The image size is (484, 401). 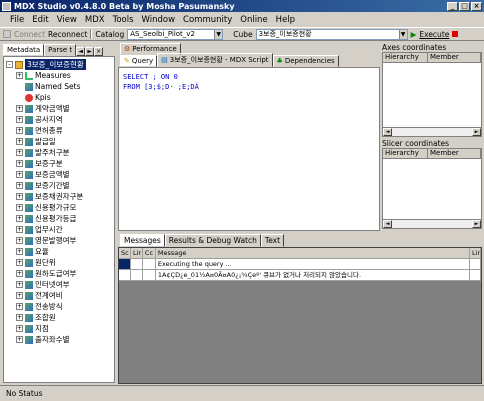 I want to click on menu-tools: Tools, so click(x=123, y=20).